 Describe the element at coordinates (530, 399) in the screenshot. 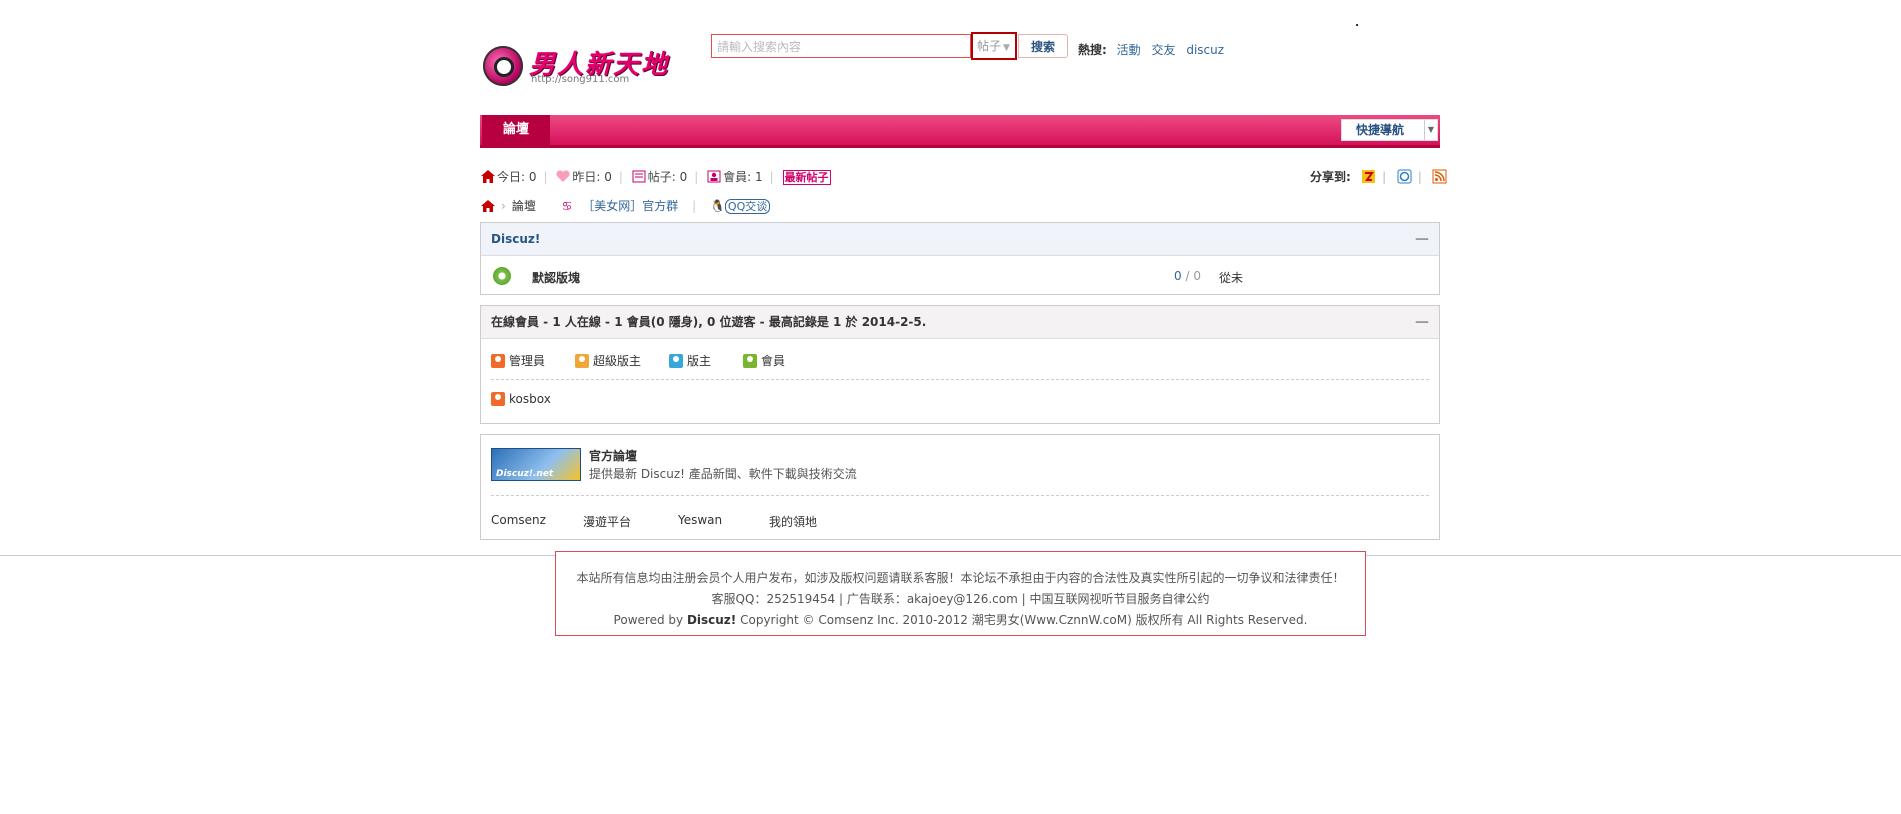

I see `online-user-link: kosbox` at that location.